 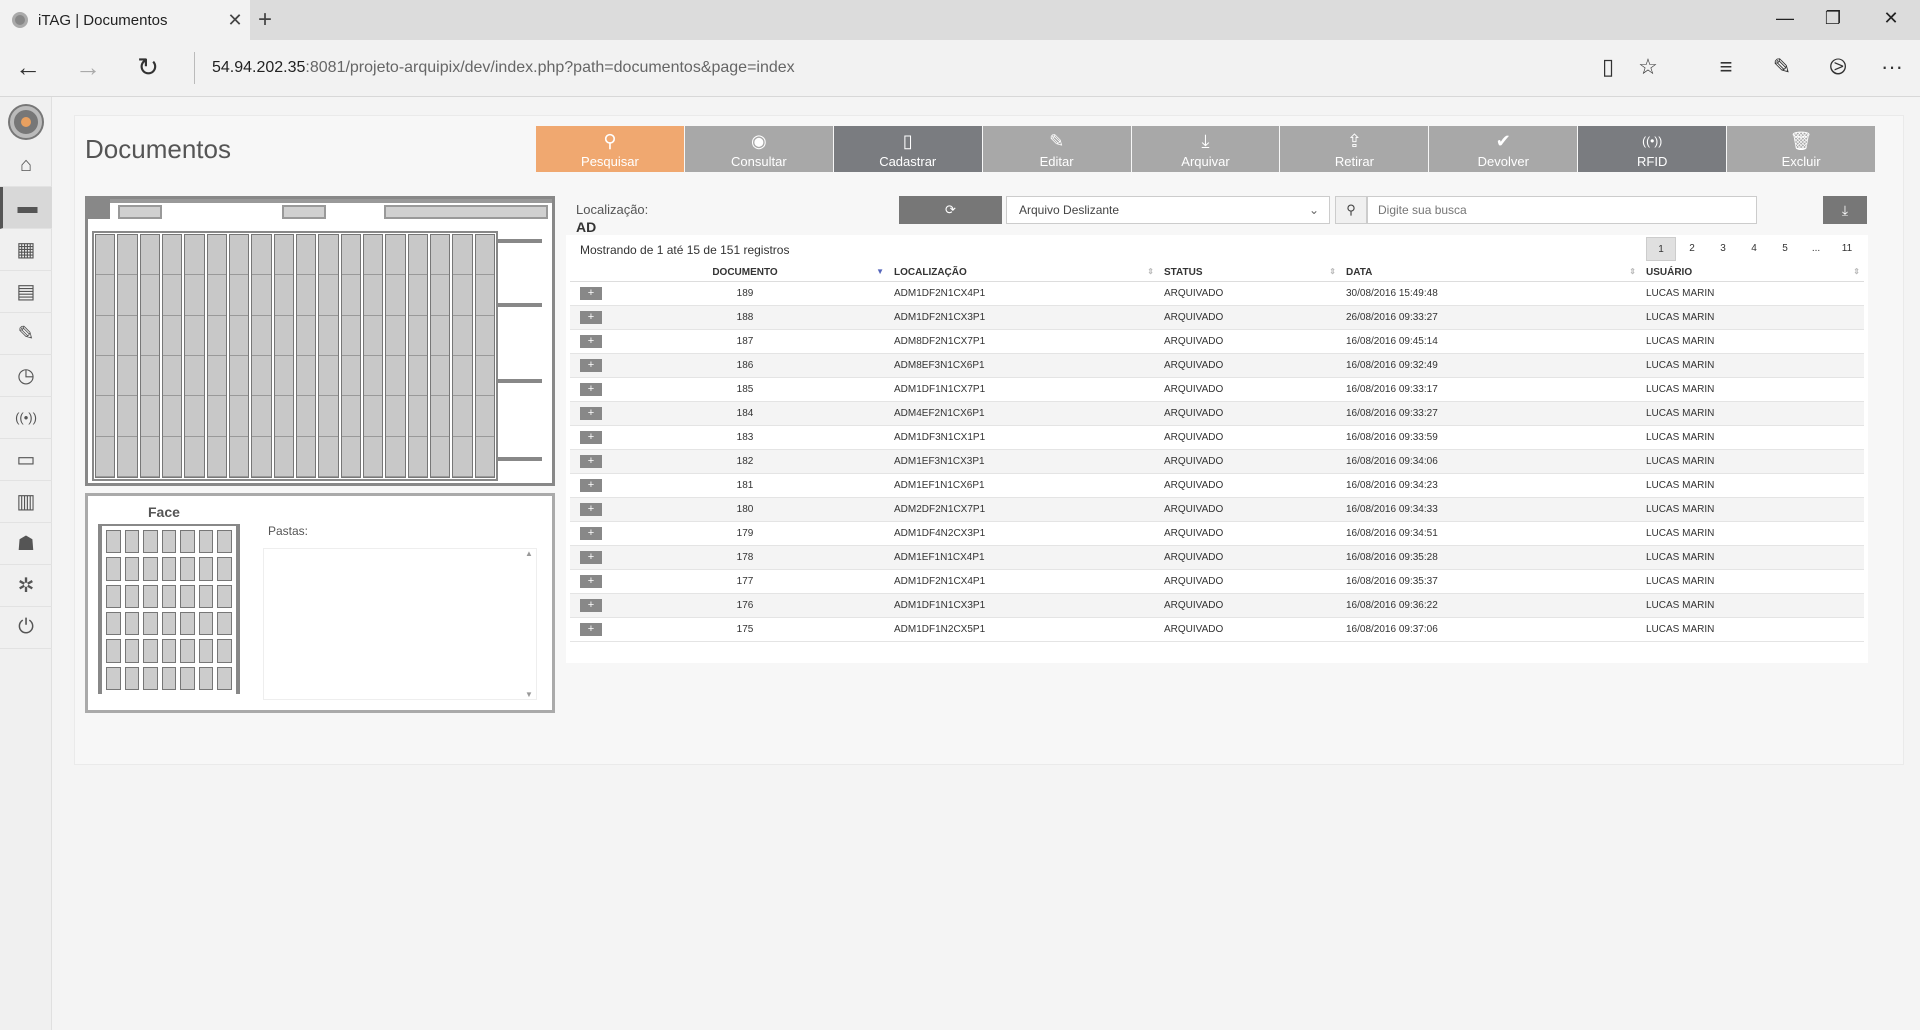 I want to click on sidebar-item-shelf: ▦, so click(x=26, y=250).